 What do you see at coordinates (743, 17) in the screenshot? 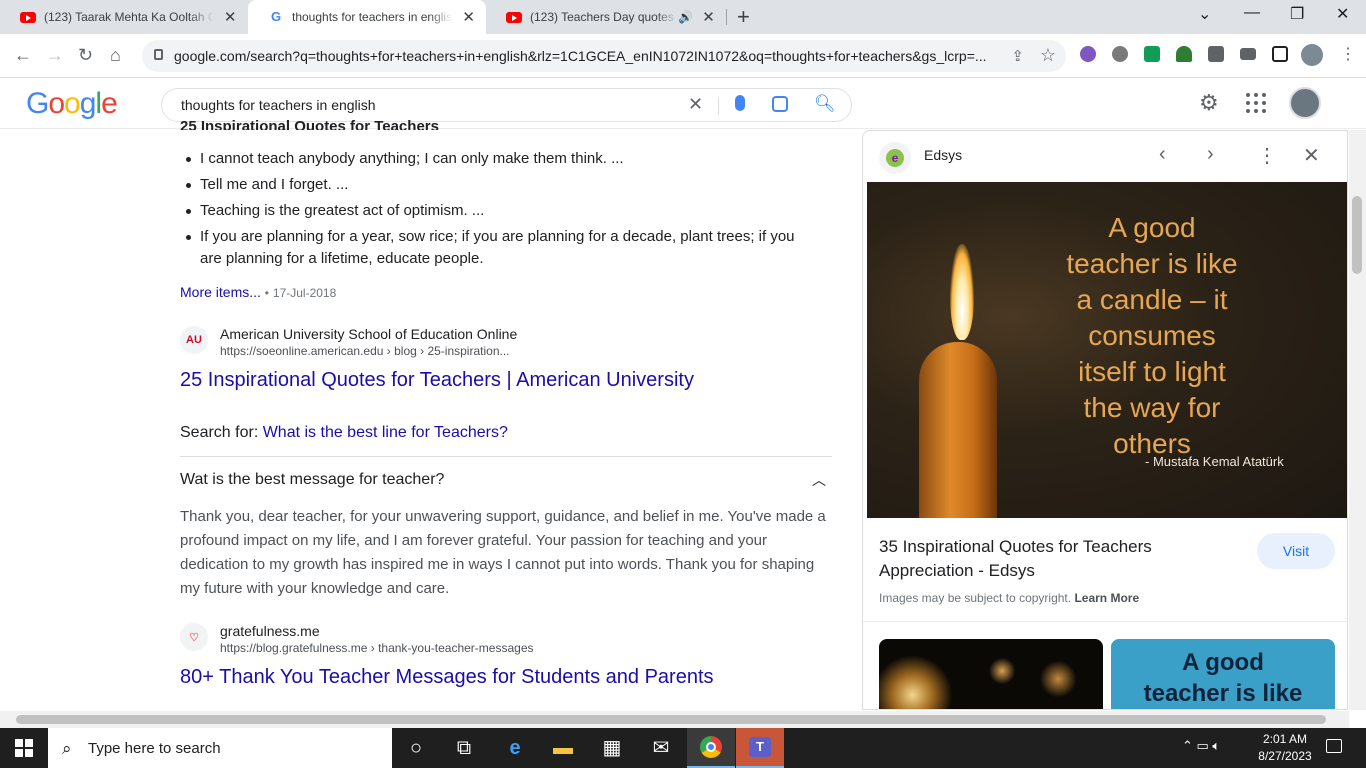
I see `new-tab-icon: +` at bounding box center [743, 17].